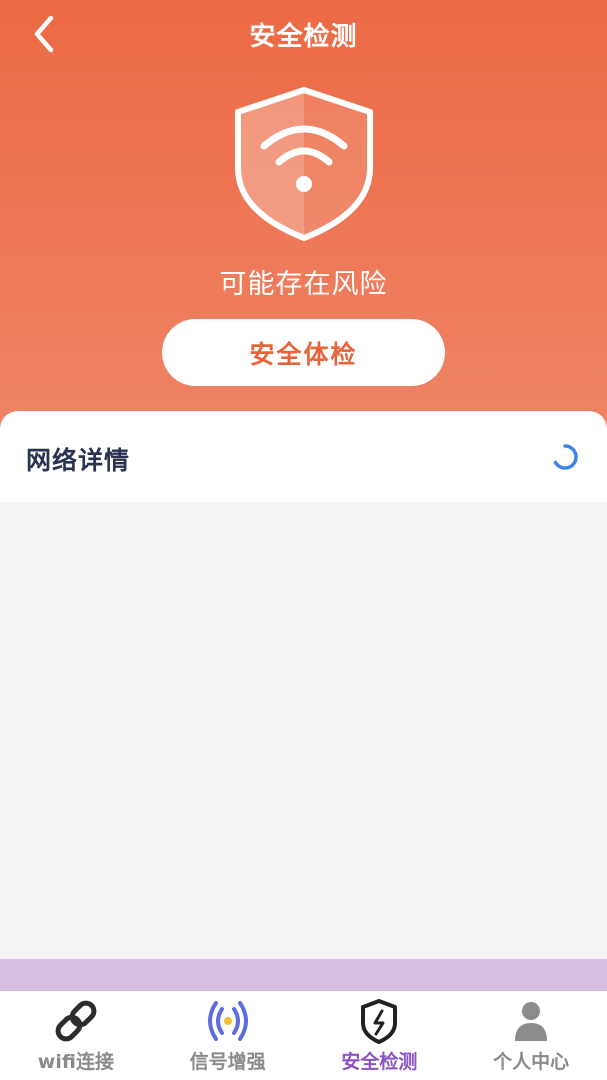 Image resolution: width=607 pixels, height=1080 pixels. What do you see at coordinates (379, 1062) in the screenshot?
I see `tab-label: 安全检测` at bounding box center [379, 1062].